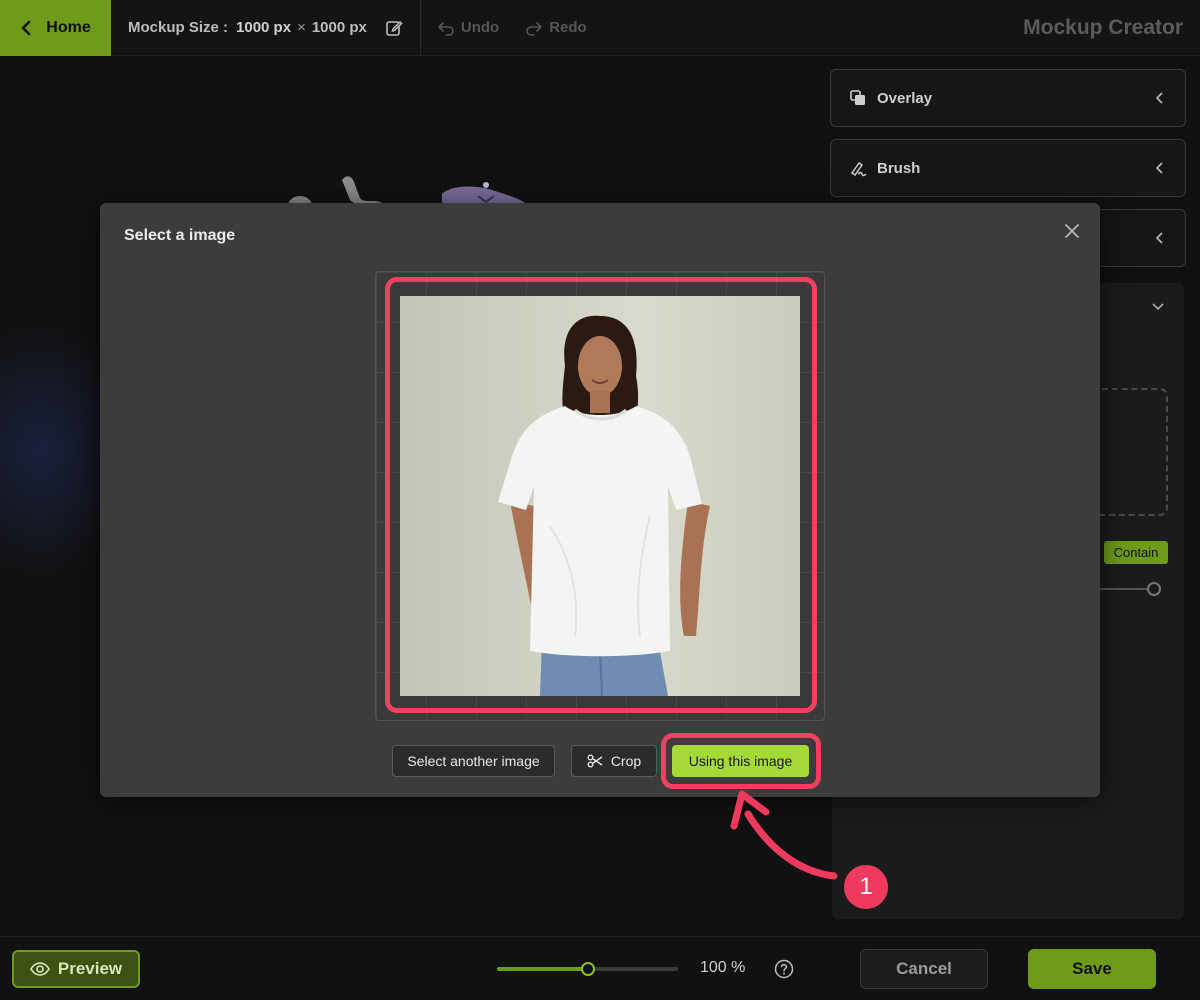 This screenshot has height=1000, width=1200. Describe the element at coordinates (866, 887) in the screenshot. I see `step-number-badge: 1` at that location.